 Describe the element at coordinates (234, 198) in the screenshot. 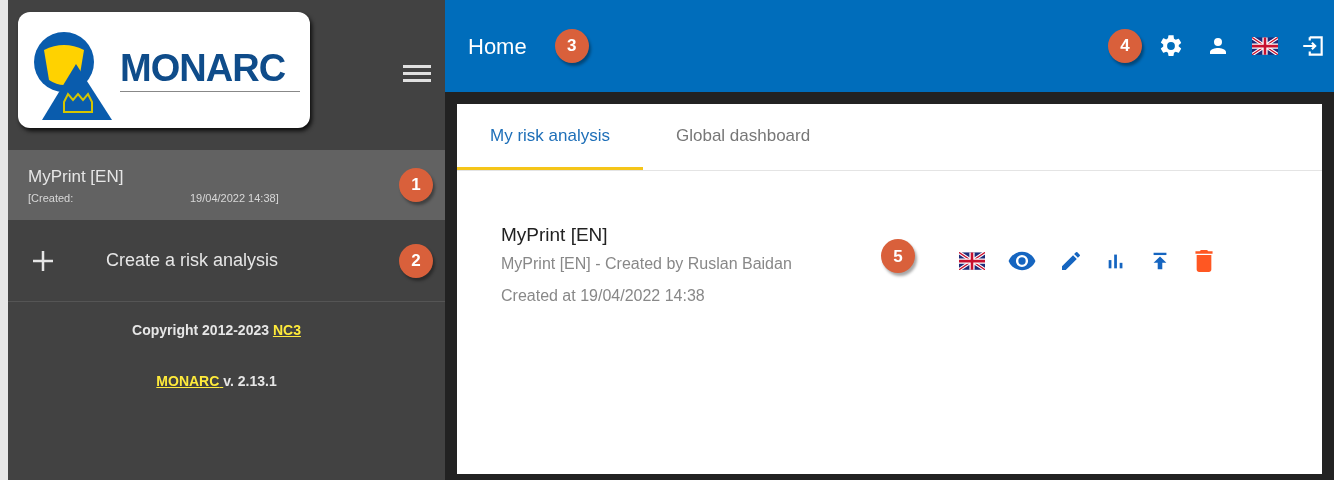

I see `created-date: 19/04/2022 14:38]` at that location.